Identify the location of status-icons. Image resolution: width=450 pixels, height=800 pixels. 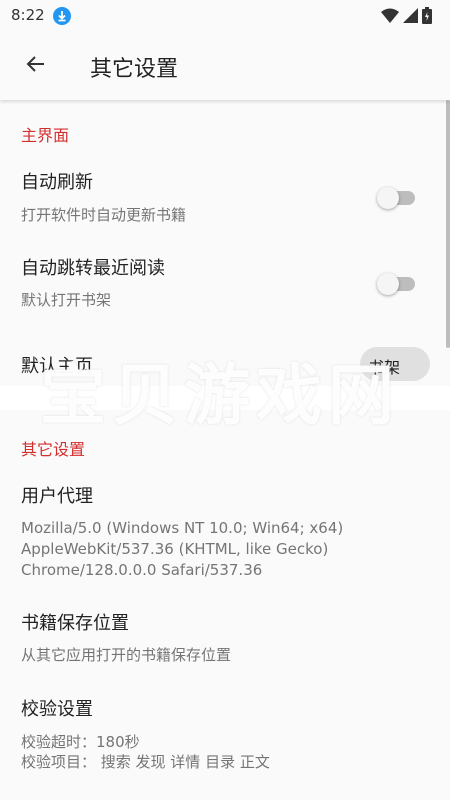
(406, 17).